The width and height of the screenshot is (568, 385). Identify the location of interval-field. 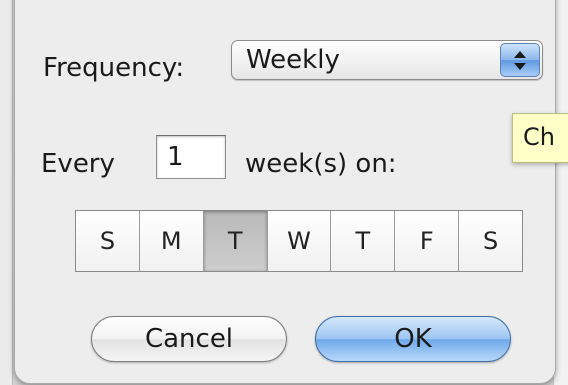
(191, 157).